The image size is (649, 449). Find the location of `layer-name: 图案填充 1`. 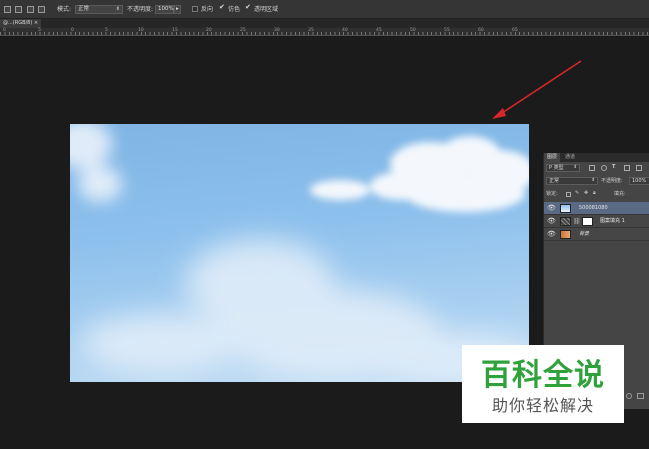

layer-name: 图案填充 1 is located at coordinates (612, 221).